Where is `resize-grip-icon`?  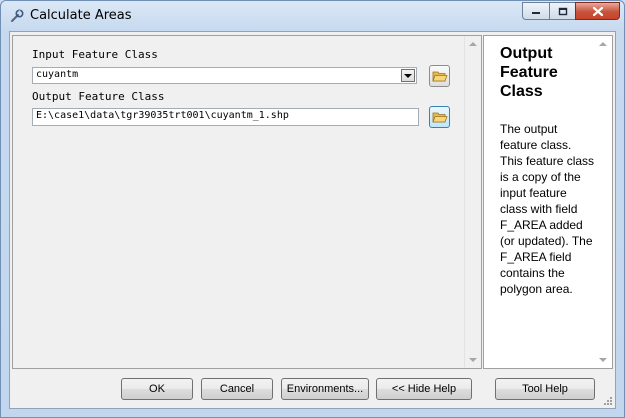 resize-grip-icon is located at coordinates (608, 401).